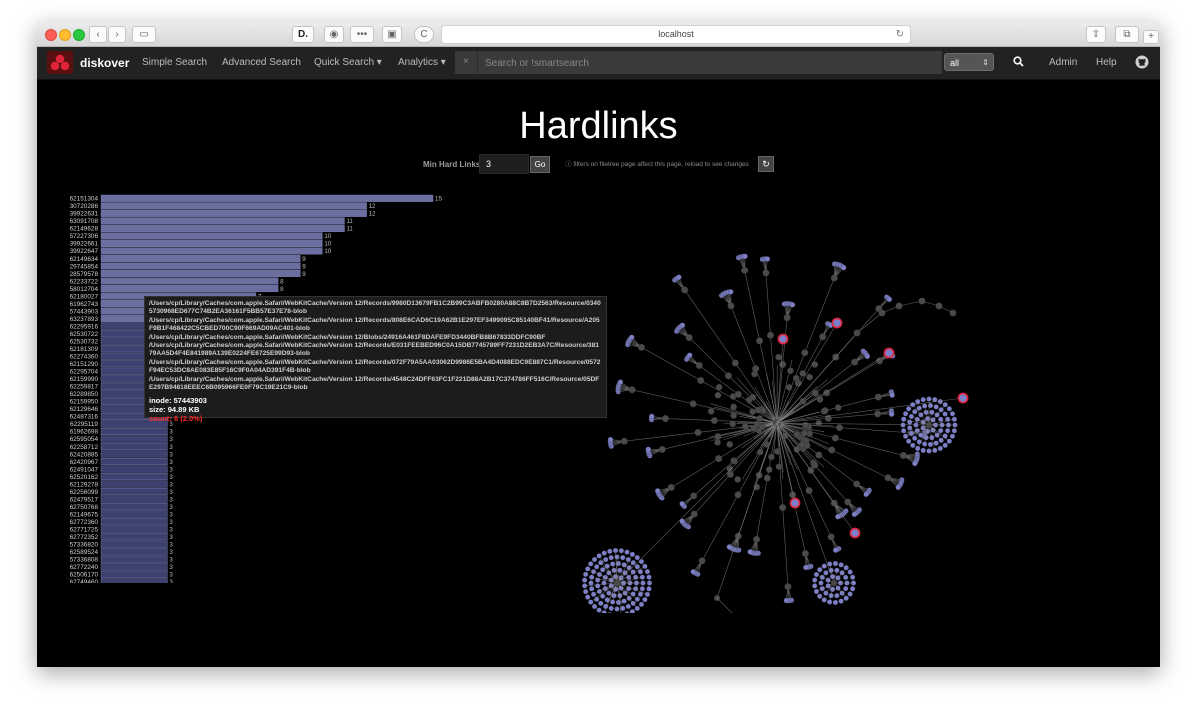 The image size is (1197, 720). What do you see at coordinates (60, 62) in the screenshot?
I see `diskover-logo` at bounding box center [60, 62].